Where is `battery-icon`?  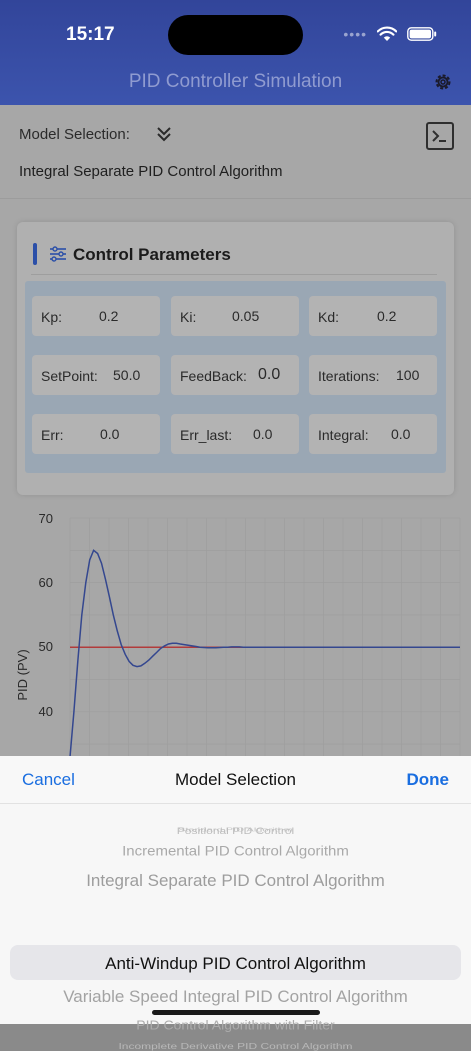
battery-icon is located at coordinates (422, 34).